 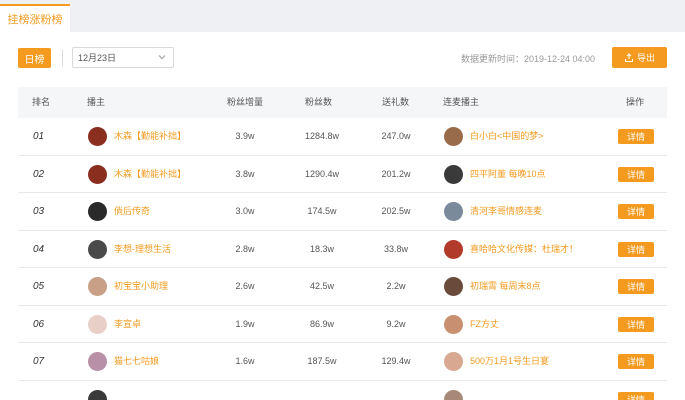 What do you see at coordinates (136, 361) in the screenshot?
I see `host-name: 猫七七咕娘` at bounding box center [136, 361].